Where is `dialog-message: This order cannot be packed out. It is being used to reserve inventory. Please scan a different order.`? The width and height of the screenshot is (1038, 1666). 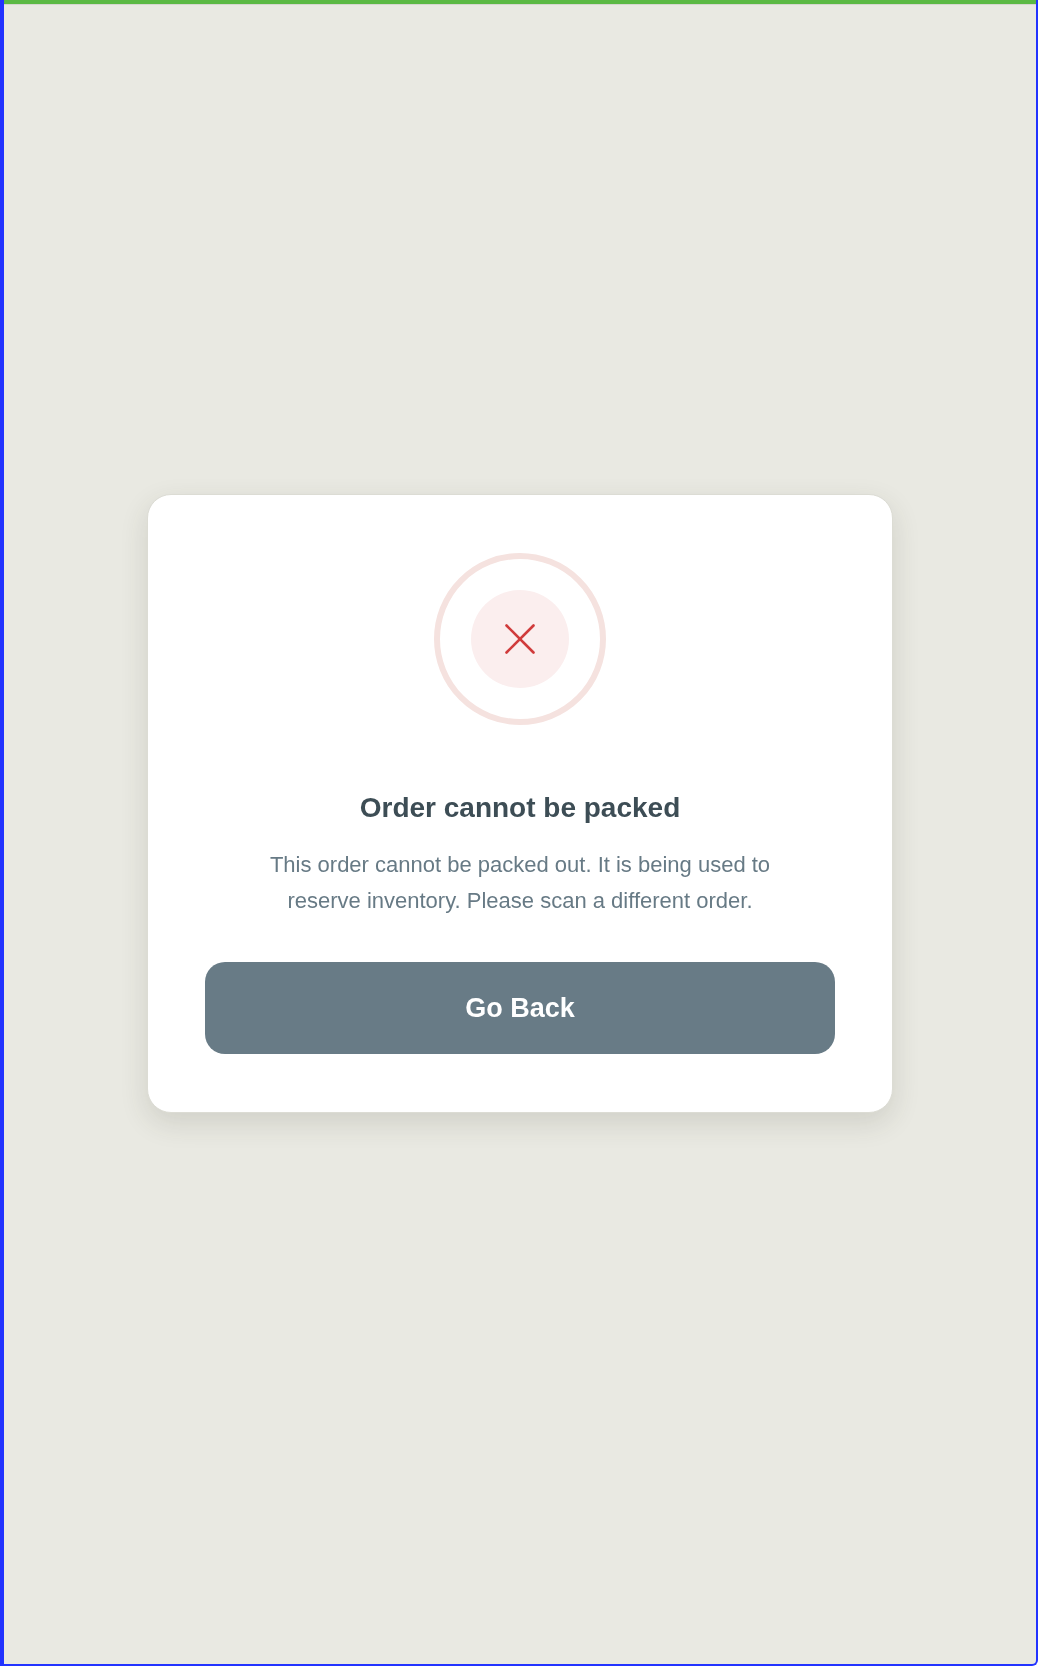
dialog-message: This order cannot be packed out. It is being used to reserve inventory. Please scan a different order. is located at coordinates (520, 883).